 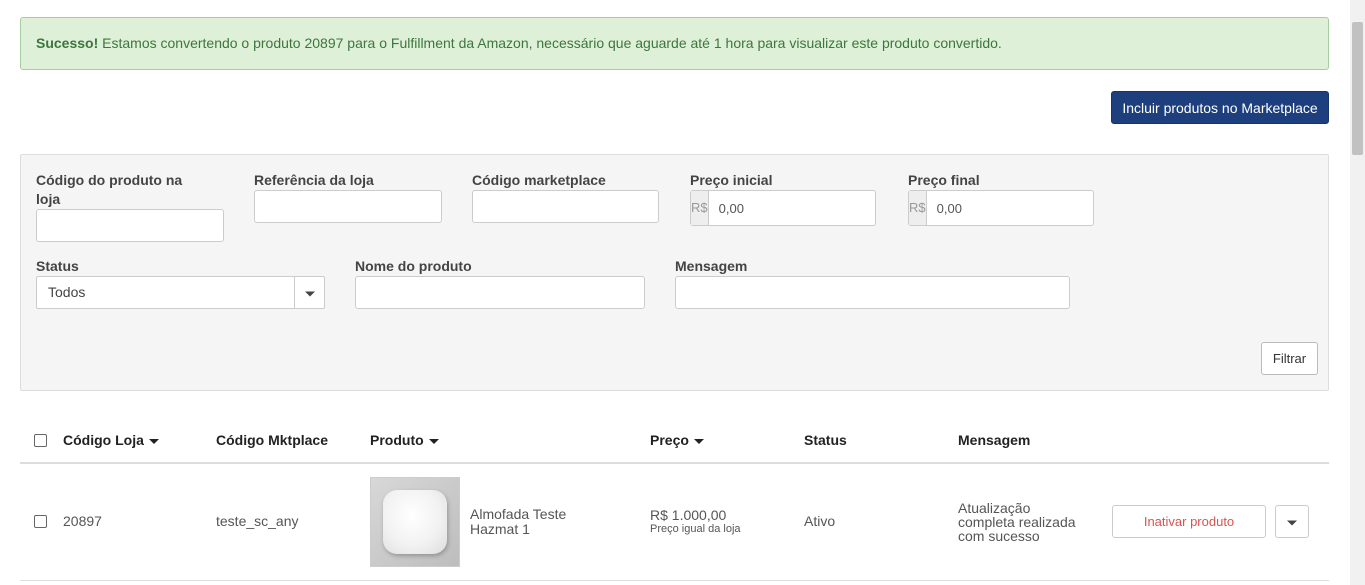 I want to click on filter-status: Status Todos, so click(x=180, y=283).